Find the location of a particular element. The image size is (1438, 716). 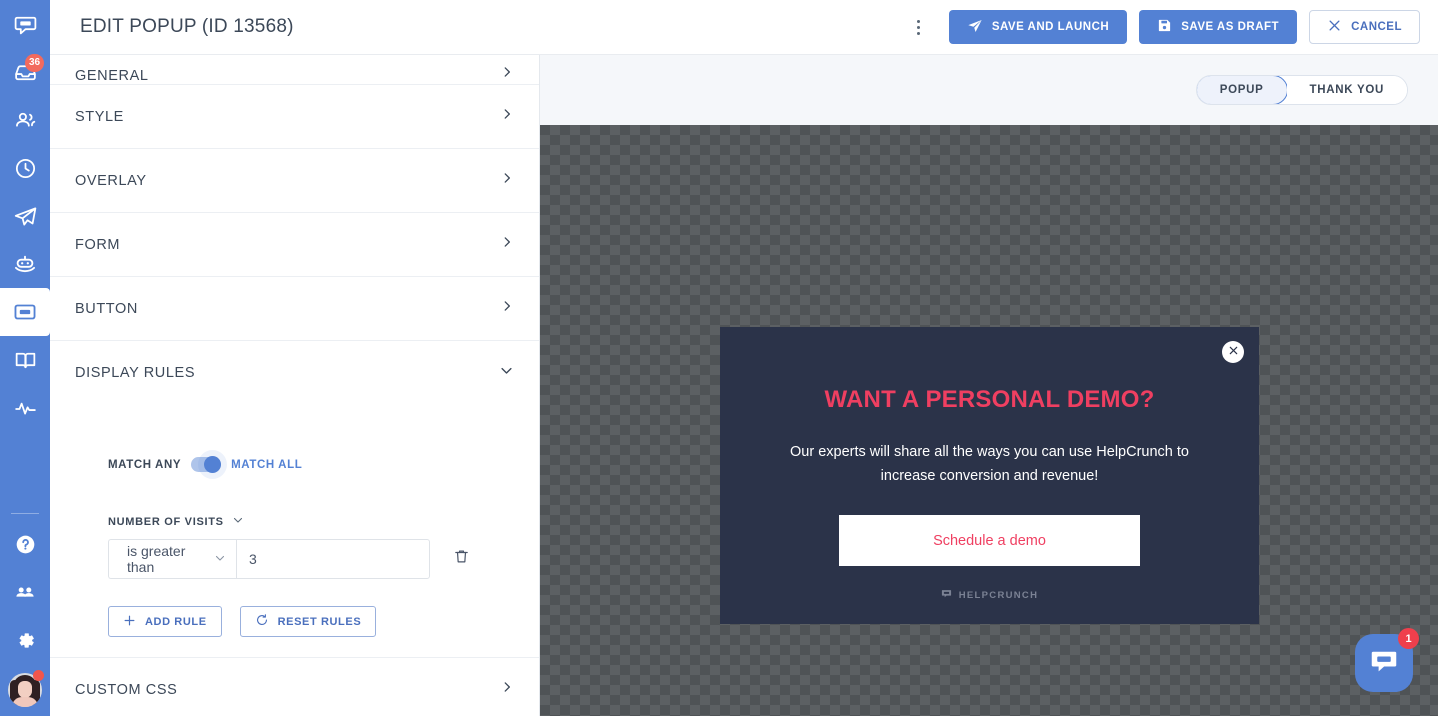

section-display-rules-label: DISPLAY RULES is located at coordinates (135, 373).